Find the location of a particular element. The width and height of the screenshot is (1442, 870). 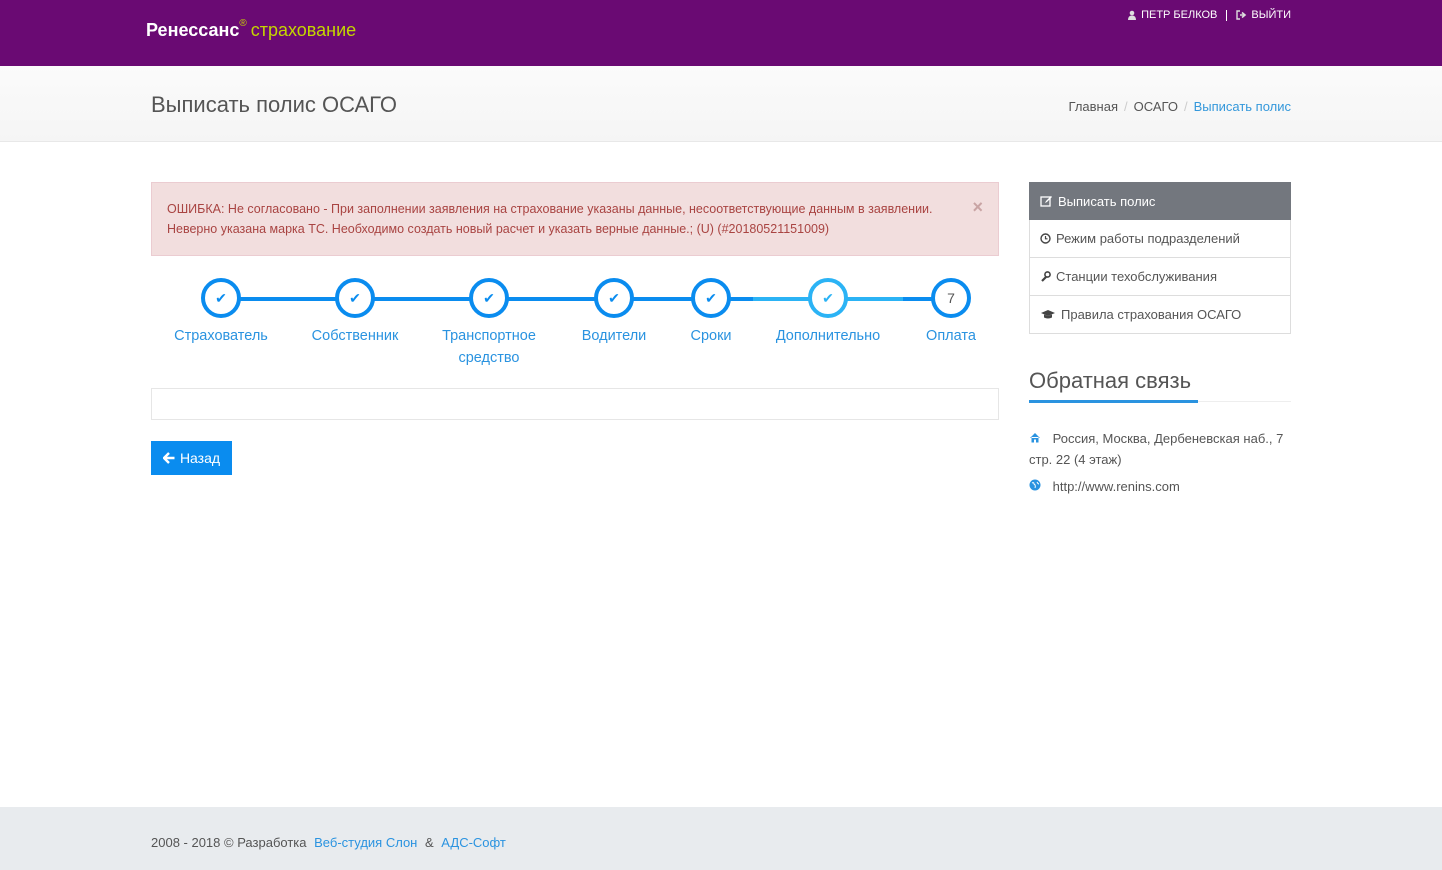

contact-website: http://www.renins.com is located at coordinates (1104, 486).